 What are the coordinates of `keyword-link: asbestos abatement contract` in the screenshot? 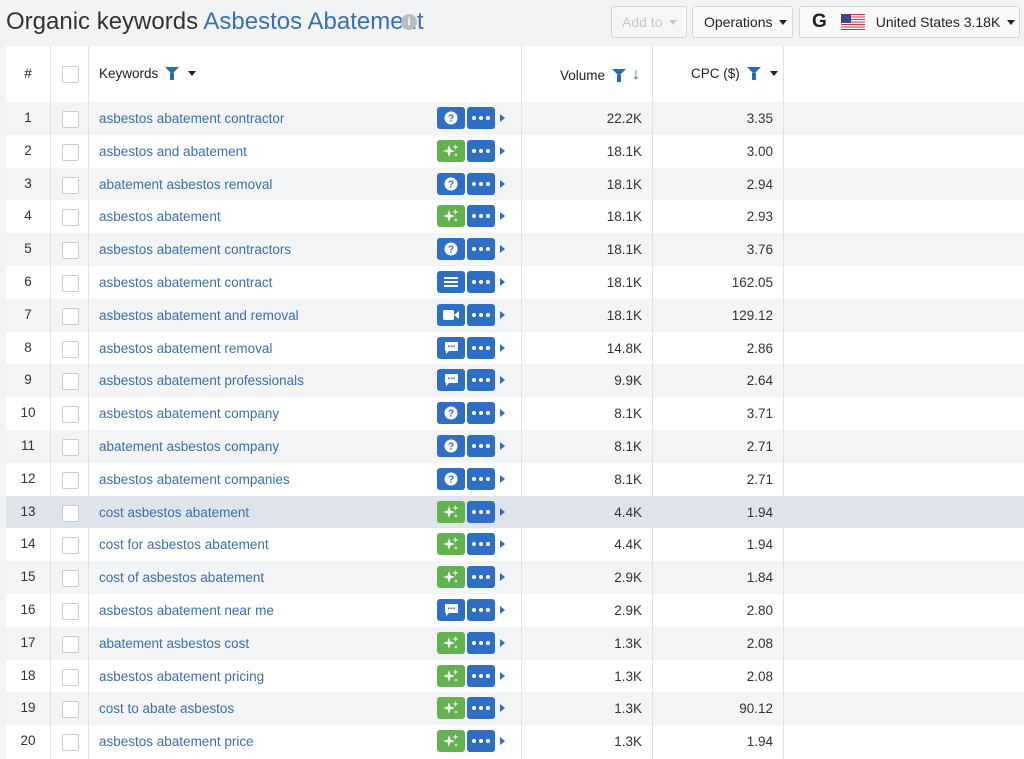 It's located at (185, 282).